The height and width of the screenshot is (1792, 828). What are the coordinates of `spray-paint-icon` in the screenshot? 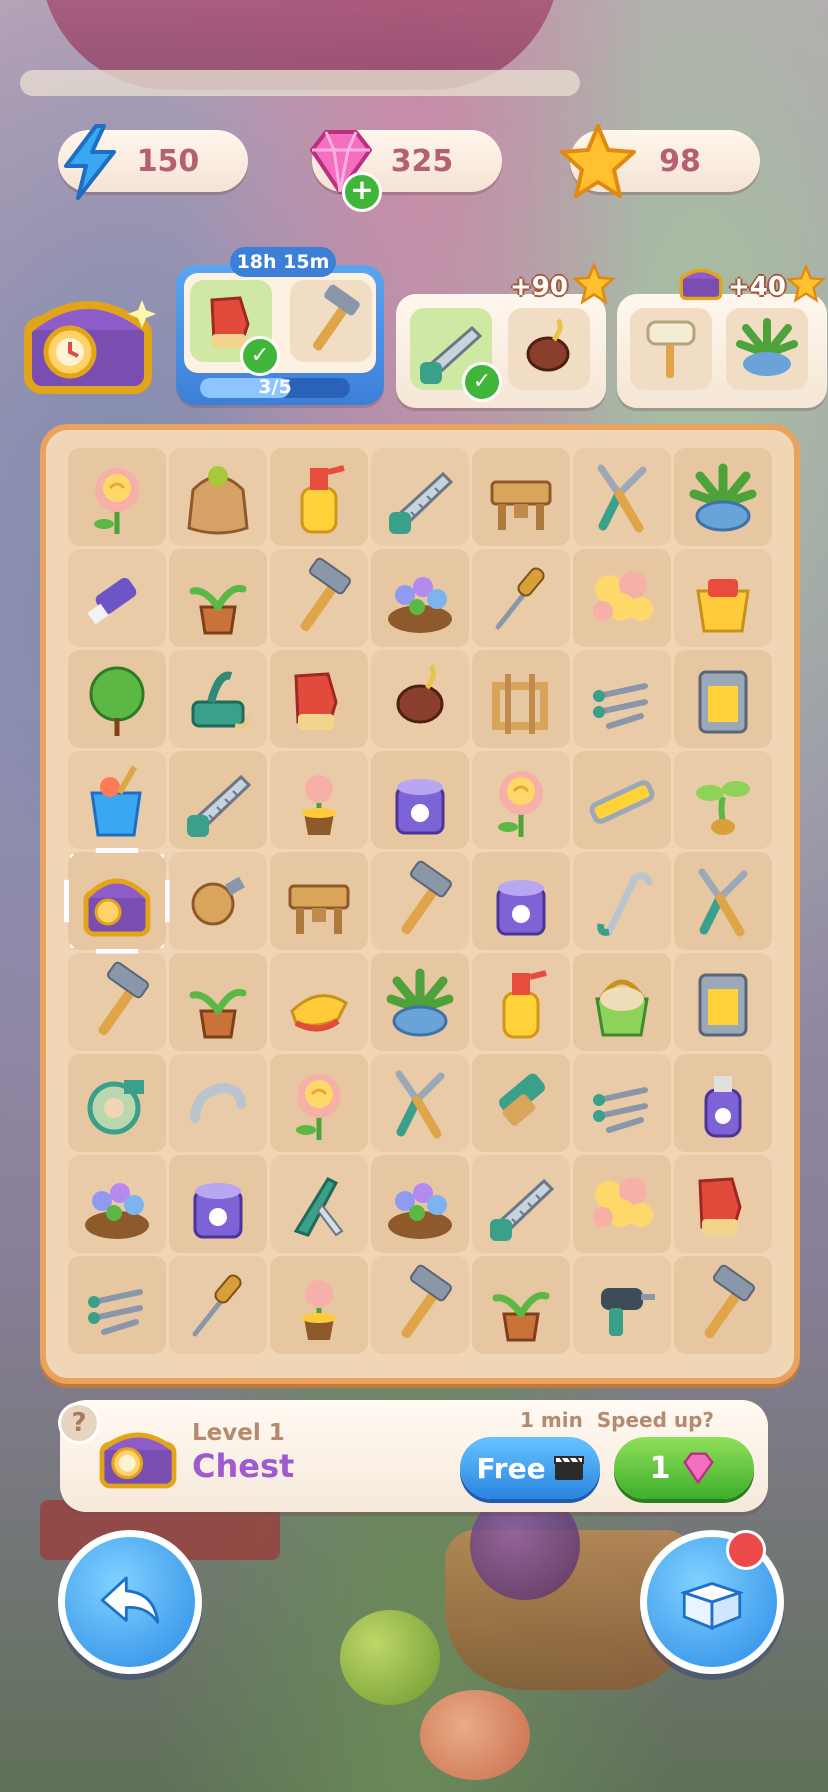 It's located at (723, 1107).